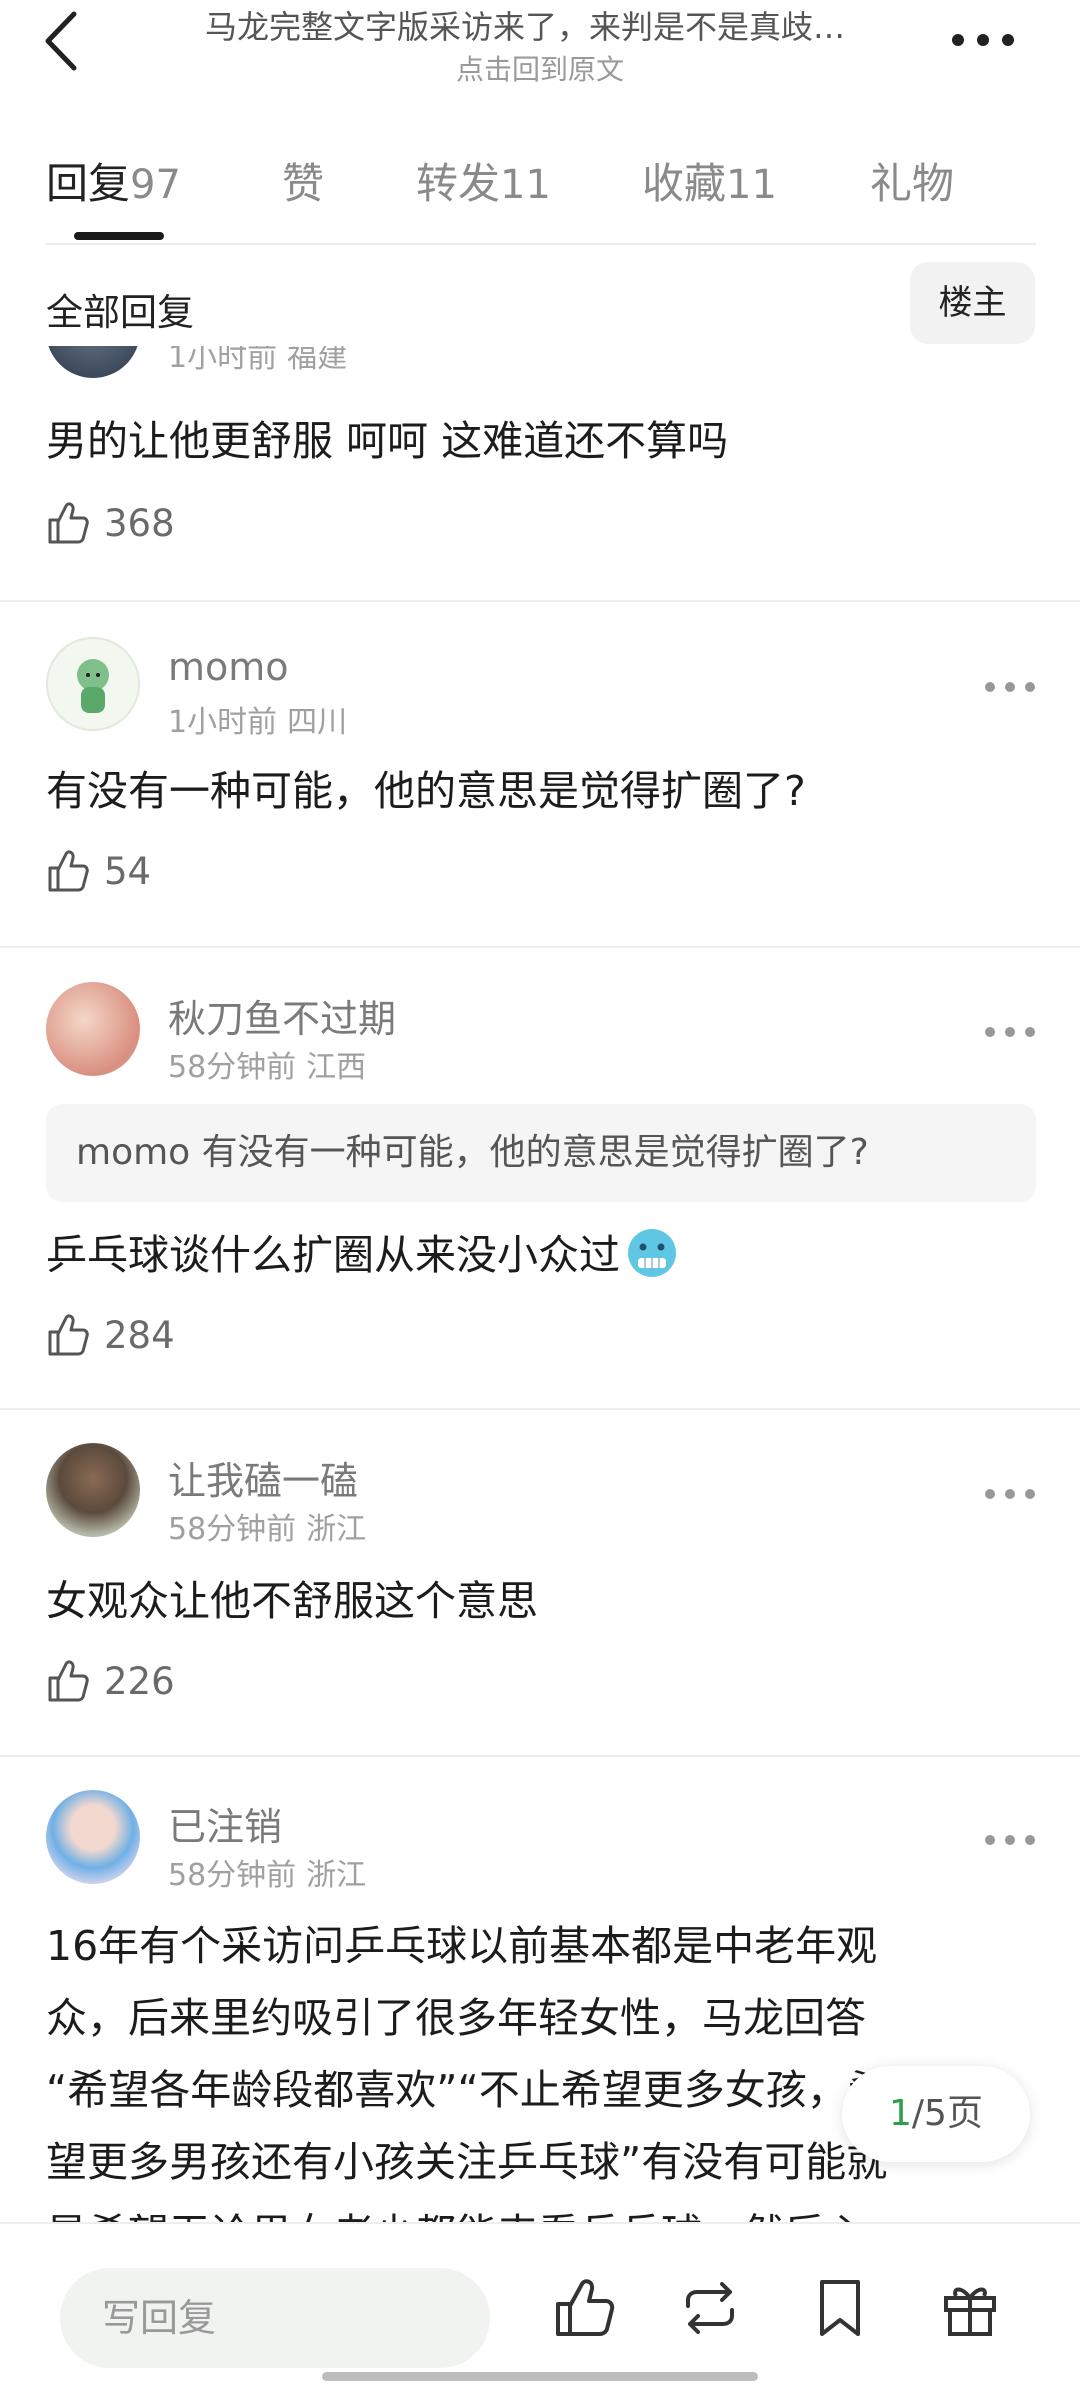  Describe the element at coordinates (139, 1335) in the screenshot. I see `like-count: 284` at that location.